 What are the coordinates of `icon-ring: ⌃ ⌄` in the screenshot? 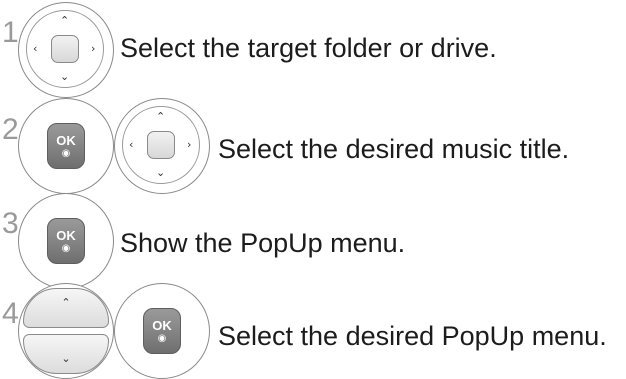 It's located at (66, 331).